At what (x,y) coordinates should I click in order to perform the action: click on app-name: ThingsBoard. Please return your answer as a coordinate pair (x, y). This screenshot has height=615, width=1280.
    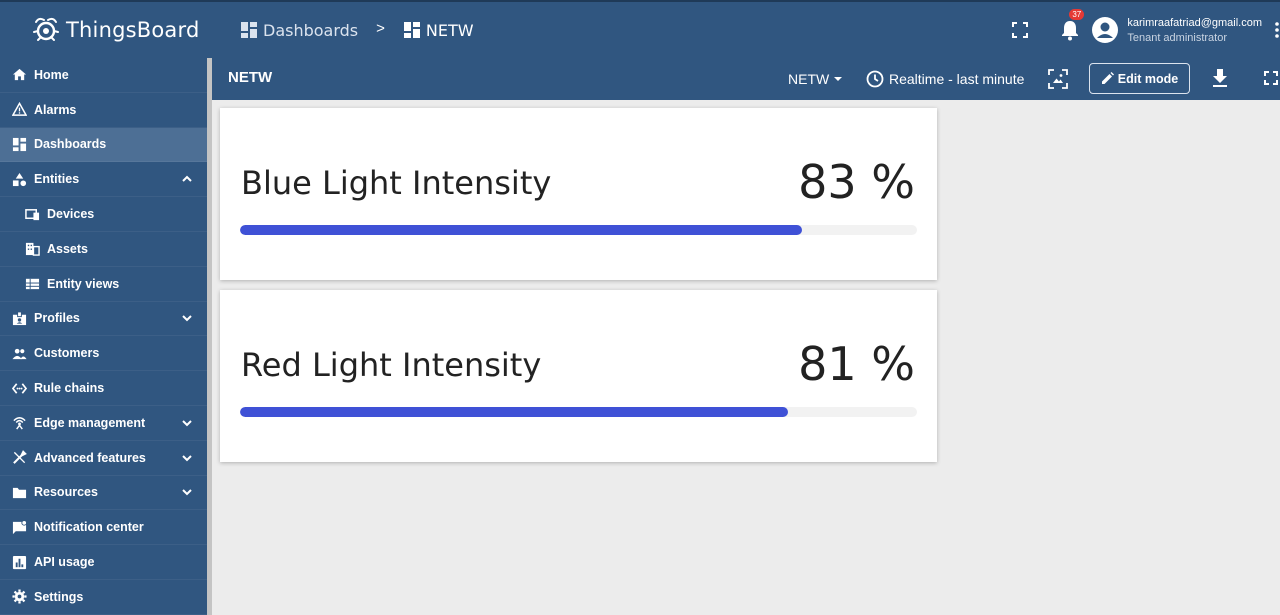
    Looking at the image, I should click on (133, 30).